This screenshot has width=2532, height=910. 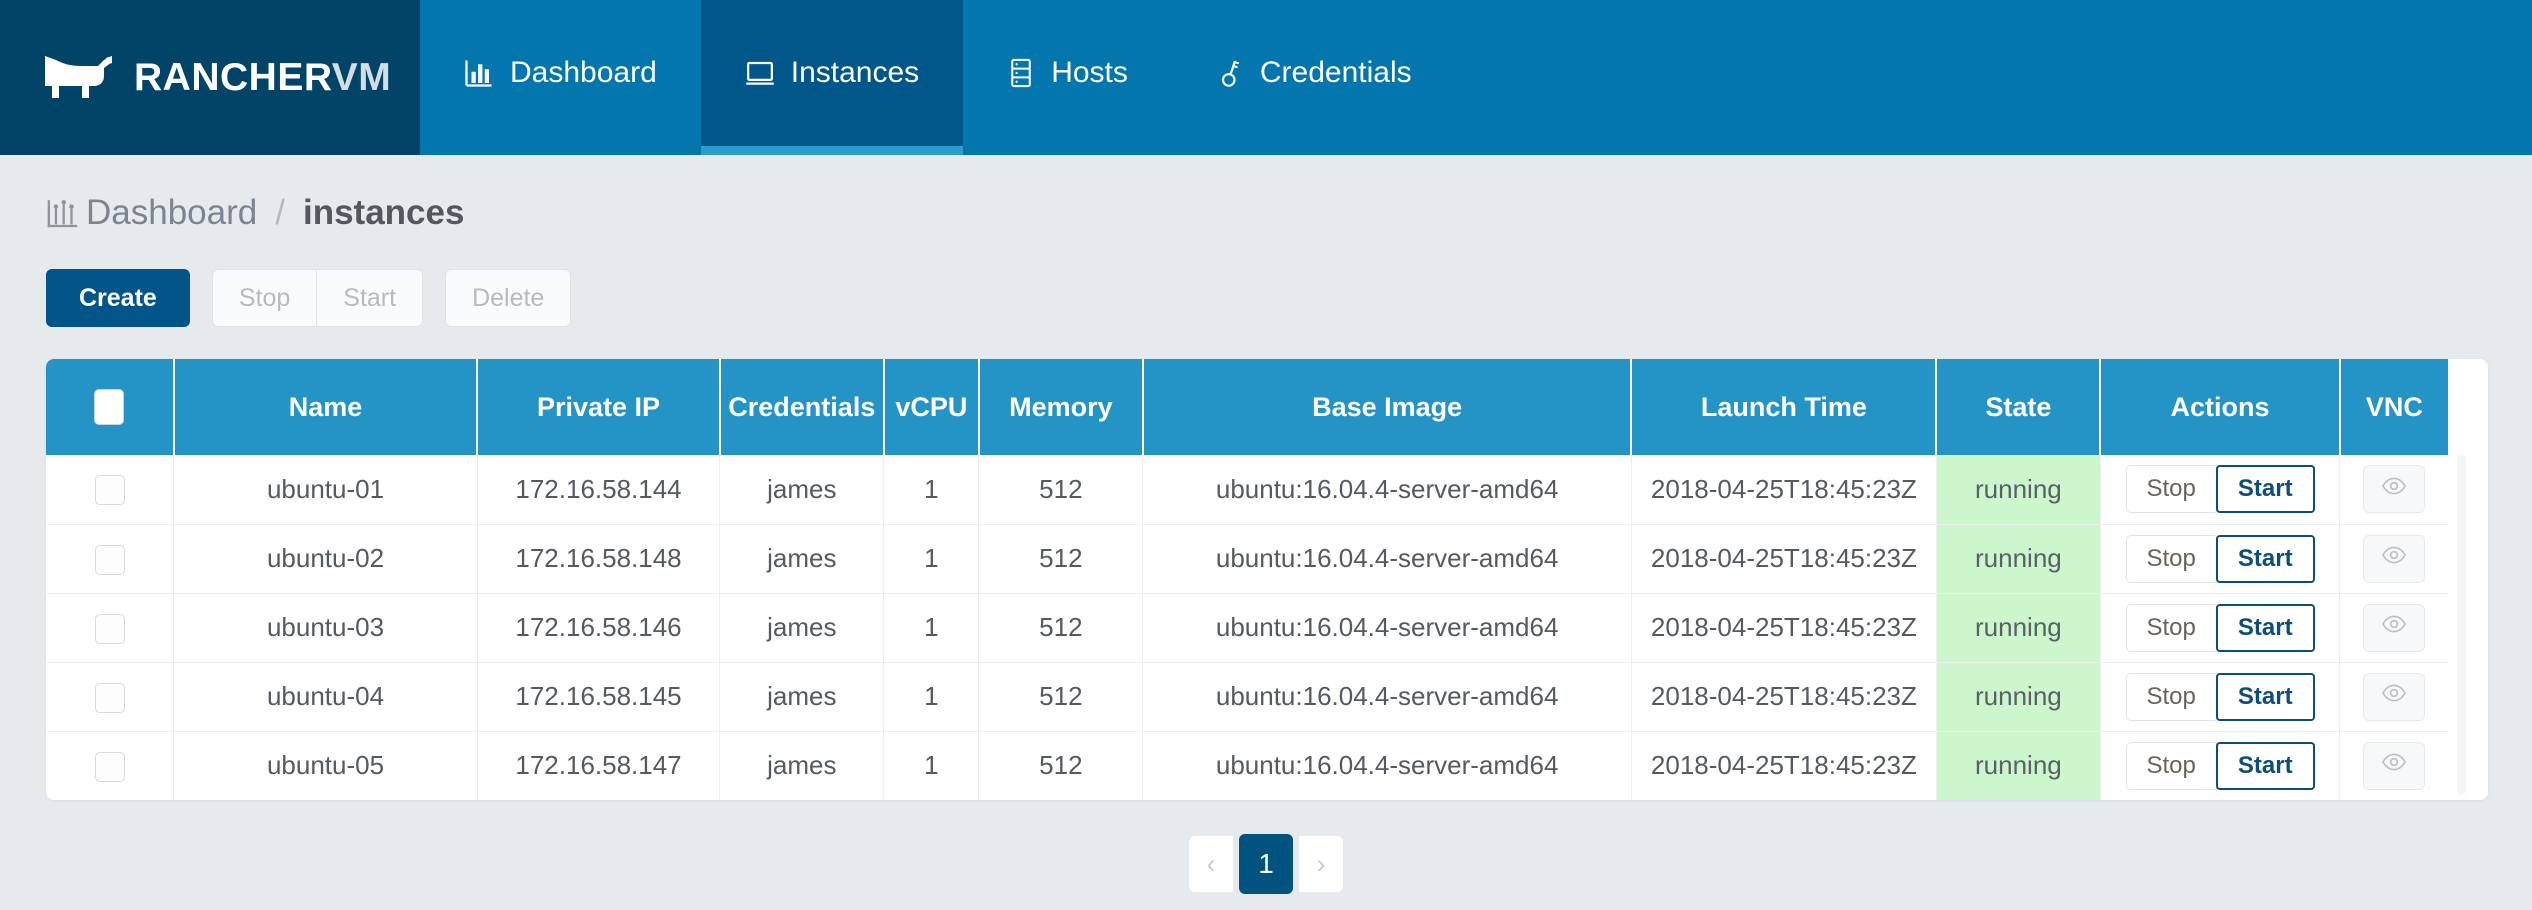 I want to click on nav-item-label: Instances, so click(x=855, y=72).